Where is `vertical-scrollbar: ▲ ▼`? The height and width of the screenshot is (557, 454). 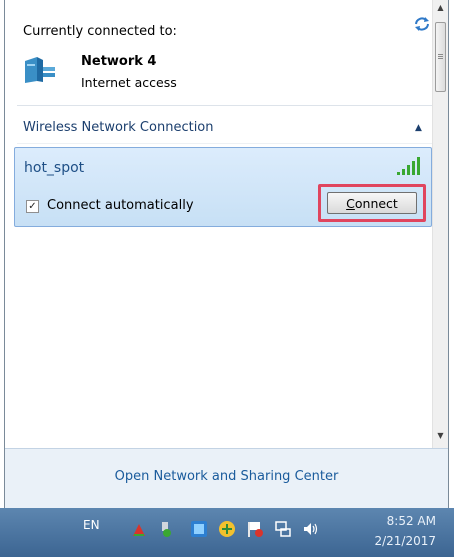 vertical-scrollbar: ▲ ▼ is located at coordinates (440, 224).